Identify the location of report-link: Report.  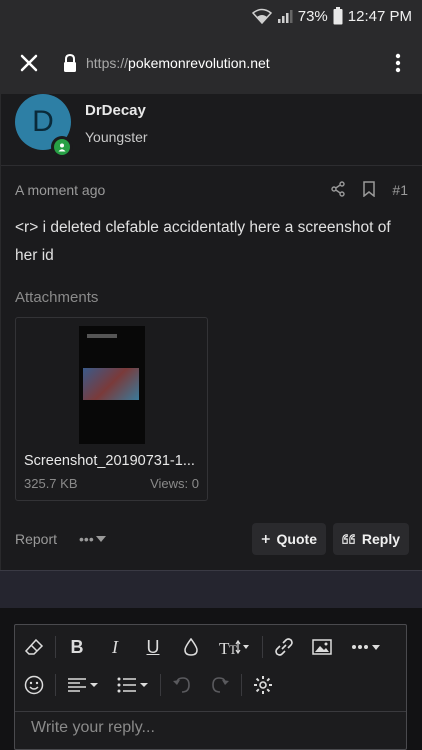
(36, 539).